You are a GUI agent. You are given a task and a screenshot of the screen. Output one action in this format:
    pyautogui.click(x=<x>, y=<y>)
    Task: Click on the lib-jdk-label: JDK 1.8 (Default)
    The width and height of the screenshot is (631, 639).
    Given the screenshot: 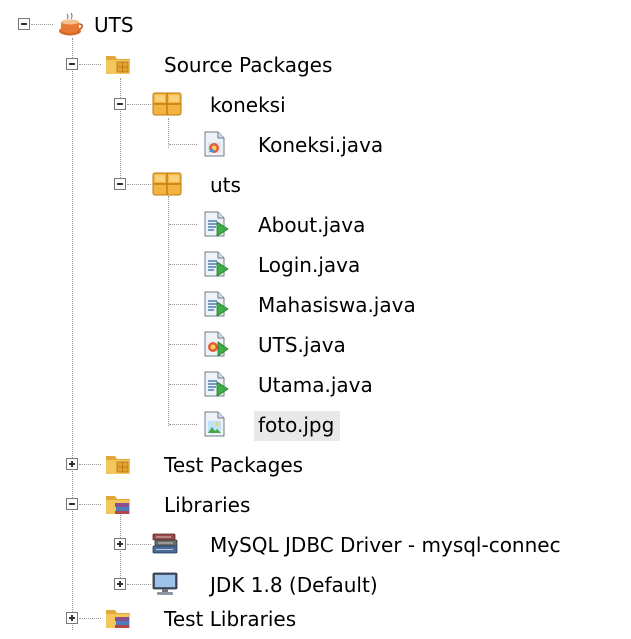 What is the action you would take?
    pyautogui.click(x=294, y=585)
    